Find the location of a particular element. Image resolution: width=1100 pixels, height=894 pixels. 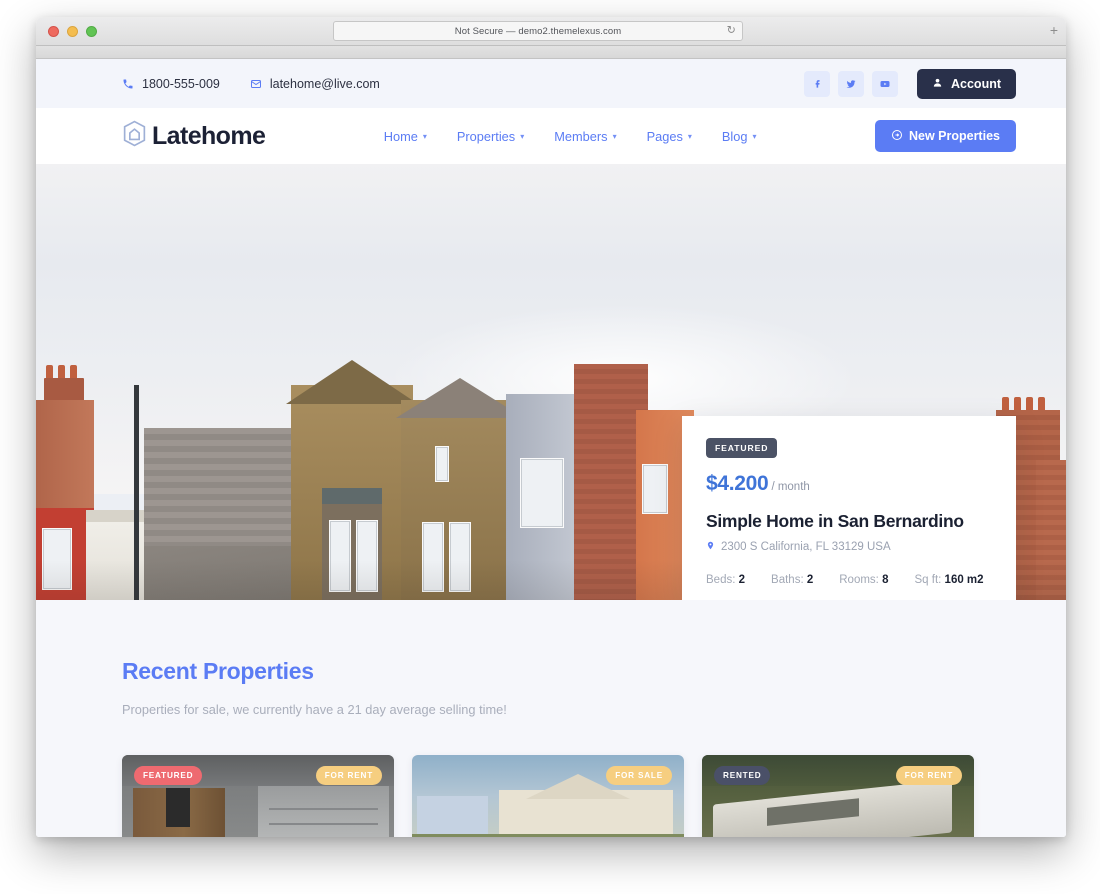

spec-rooms: Rooms: 8 is located at coordinates (863, 580).